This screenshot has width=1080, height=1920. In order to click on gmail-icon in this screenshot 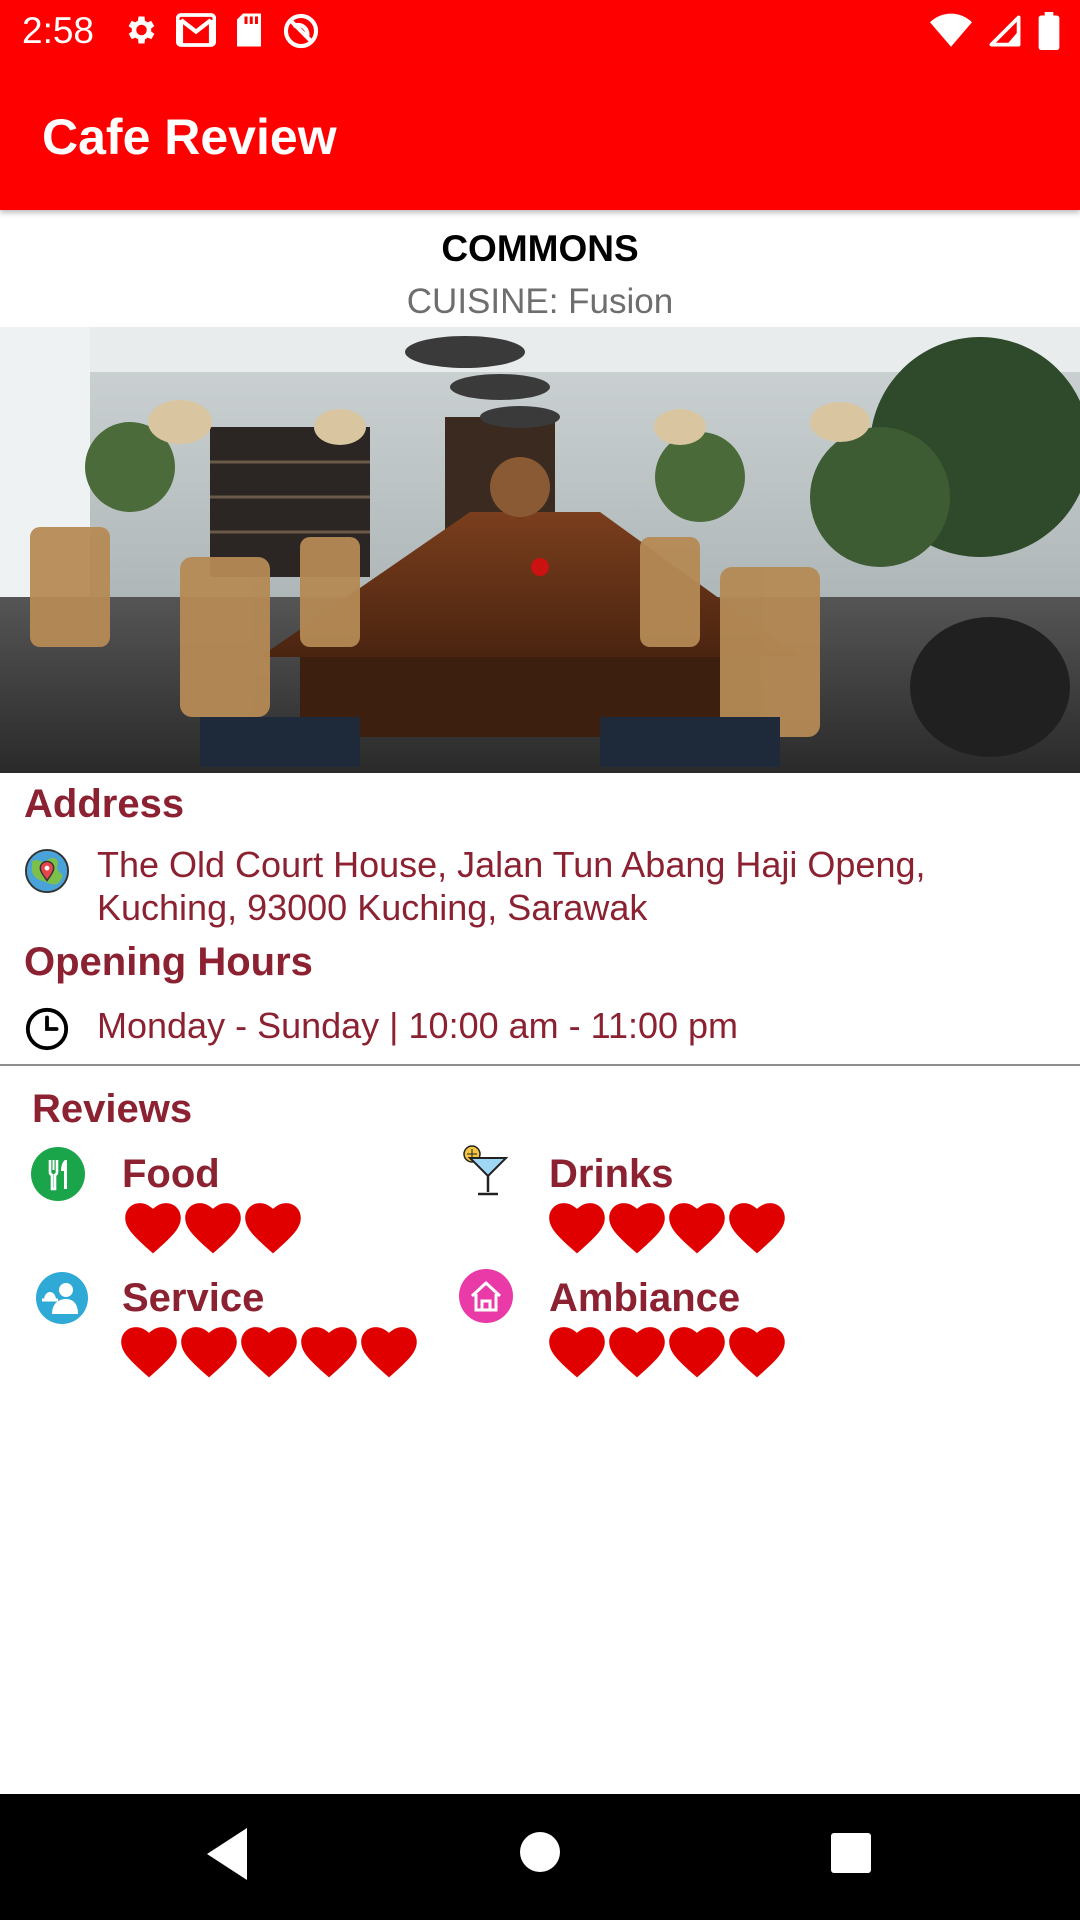, I will do `click(196, 30)`.